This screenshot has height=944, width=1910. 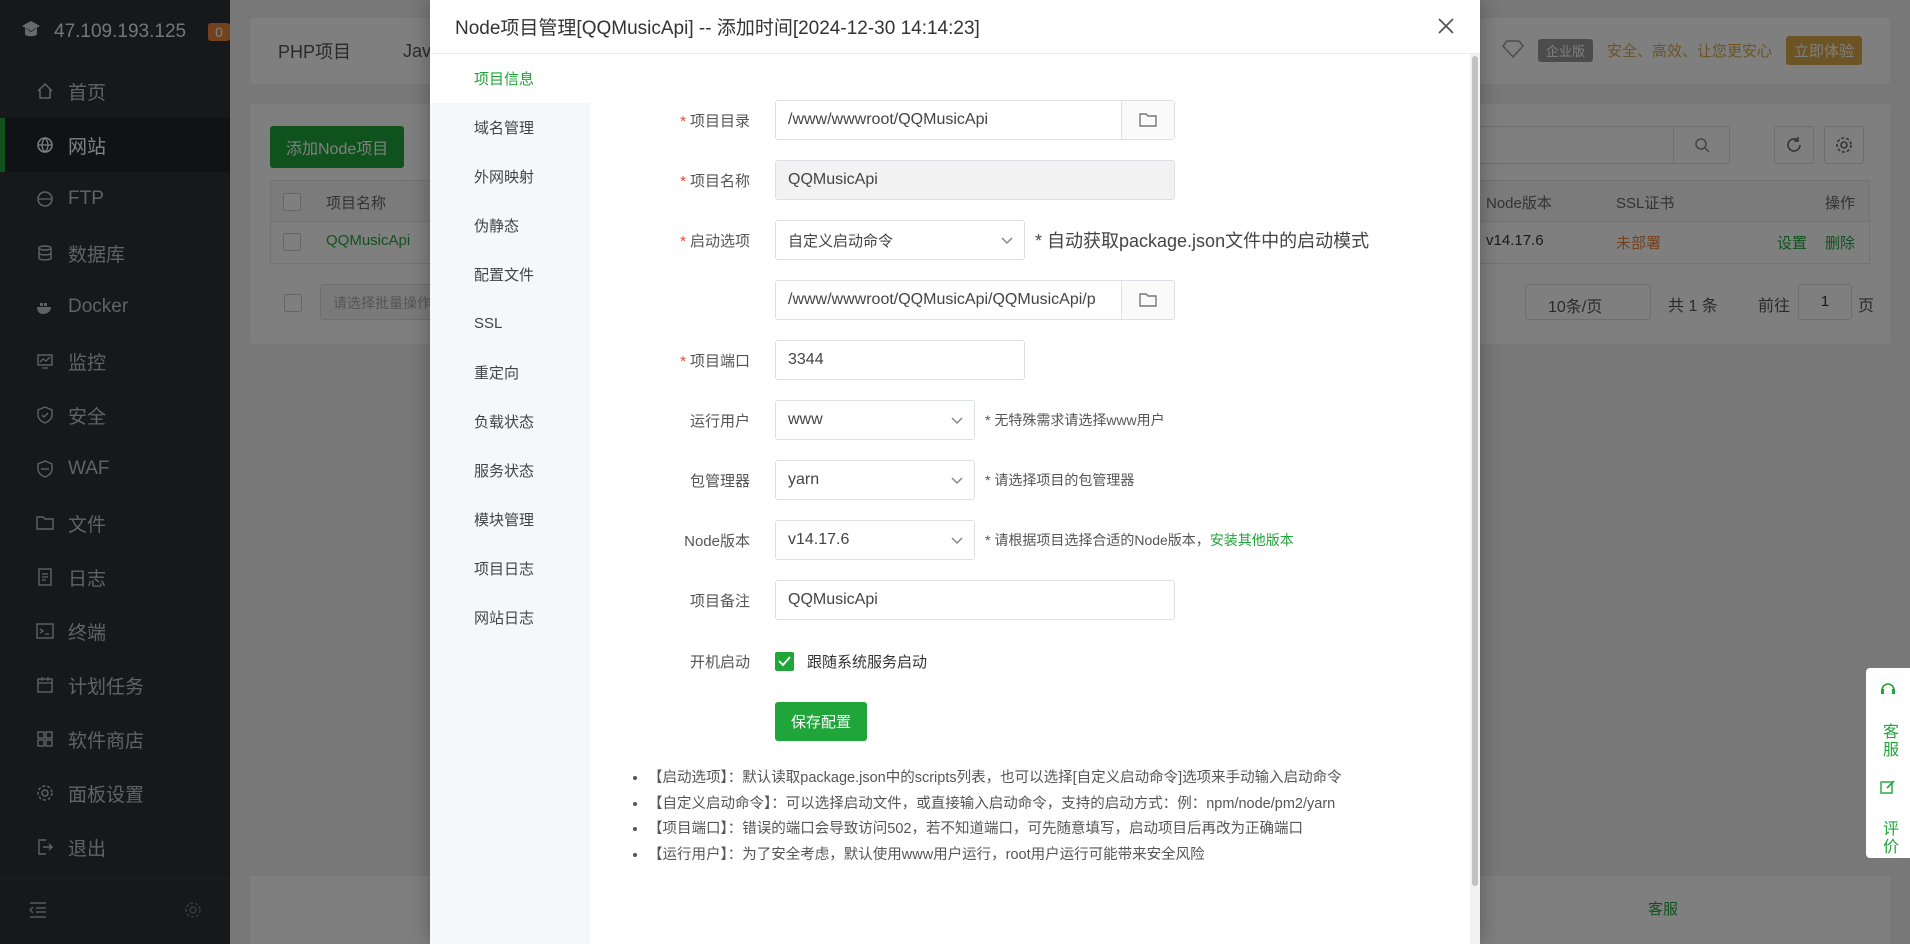 I want to click on form-row-pm: 包管理器 yarn * 请选择项目的包管理器, so click(x=862, y=480).